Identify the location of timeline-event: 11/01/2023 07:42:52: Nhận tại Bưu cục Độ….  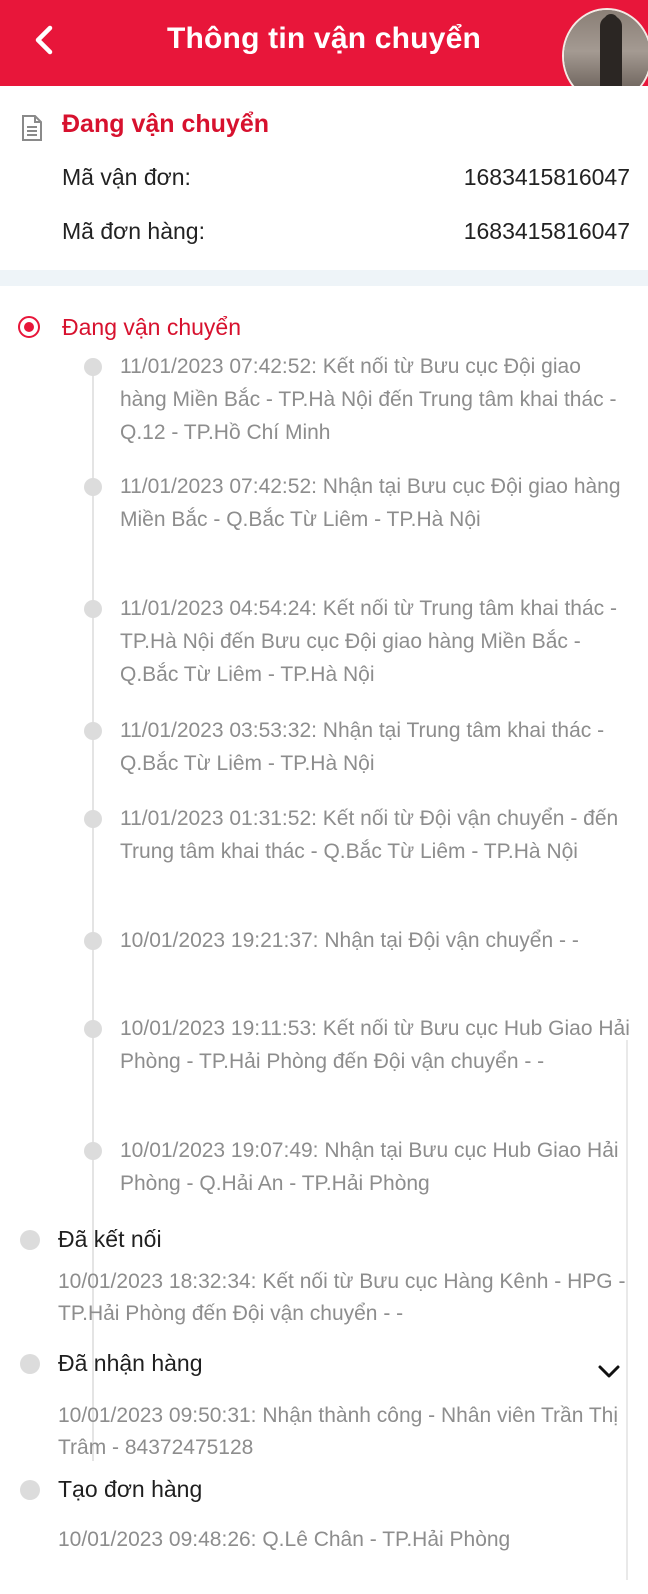
(370, 503).